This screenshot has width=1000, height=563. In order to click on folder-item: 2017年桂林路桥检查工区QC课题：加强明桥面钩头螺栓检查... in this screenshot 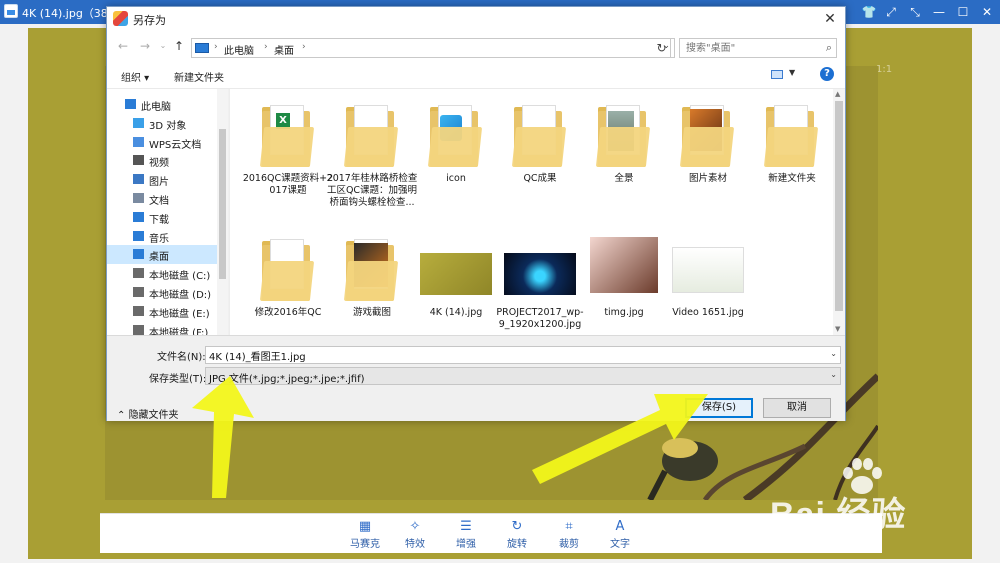, I will do `click(372, 157)`.